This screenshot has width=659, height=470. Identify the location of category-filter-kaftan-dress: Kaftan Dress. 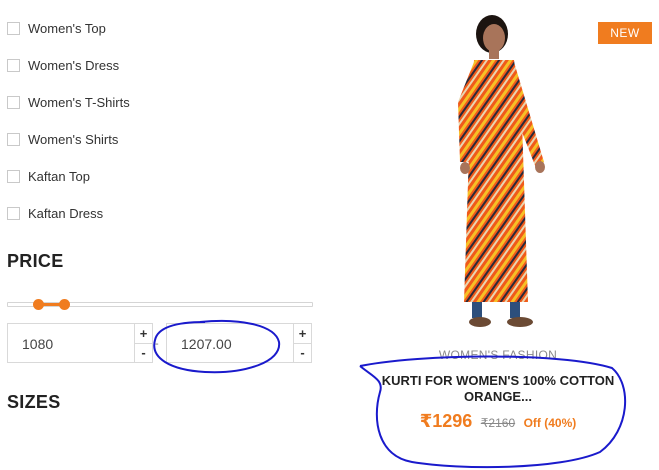
(68, 213).